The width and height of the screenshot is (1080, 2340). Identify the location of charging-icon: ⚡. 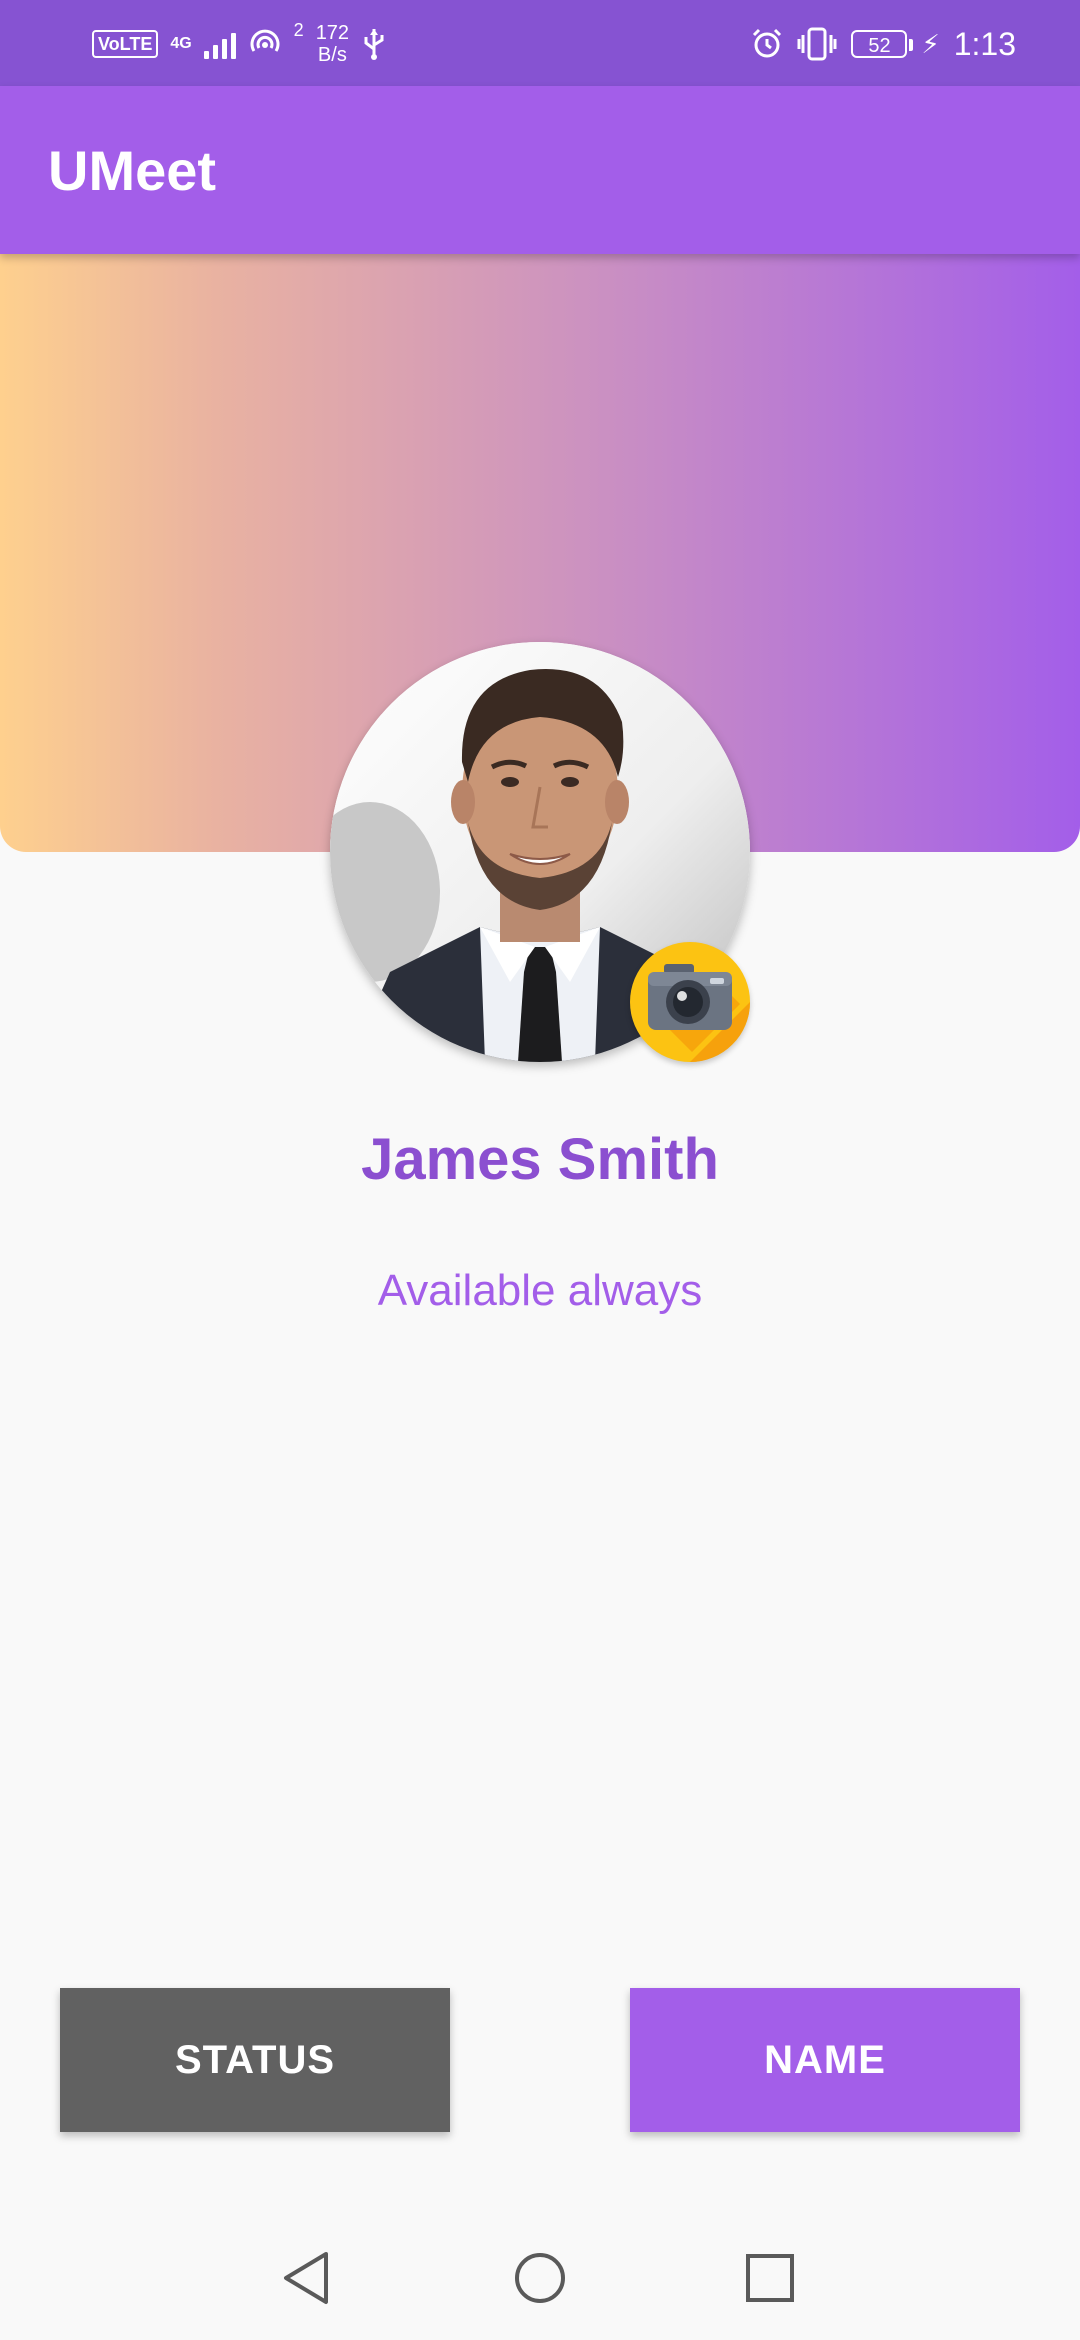
(930, 44).